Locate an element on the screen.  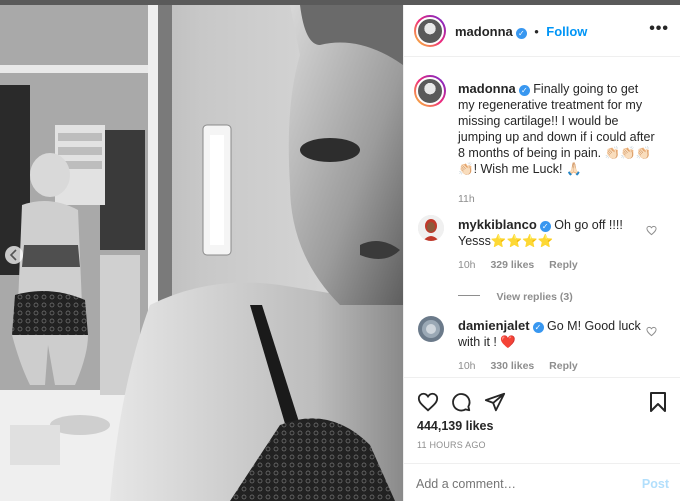
author-avatar is located at coordinates (430, 31).